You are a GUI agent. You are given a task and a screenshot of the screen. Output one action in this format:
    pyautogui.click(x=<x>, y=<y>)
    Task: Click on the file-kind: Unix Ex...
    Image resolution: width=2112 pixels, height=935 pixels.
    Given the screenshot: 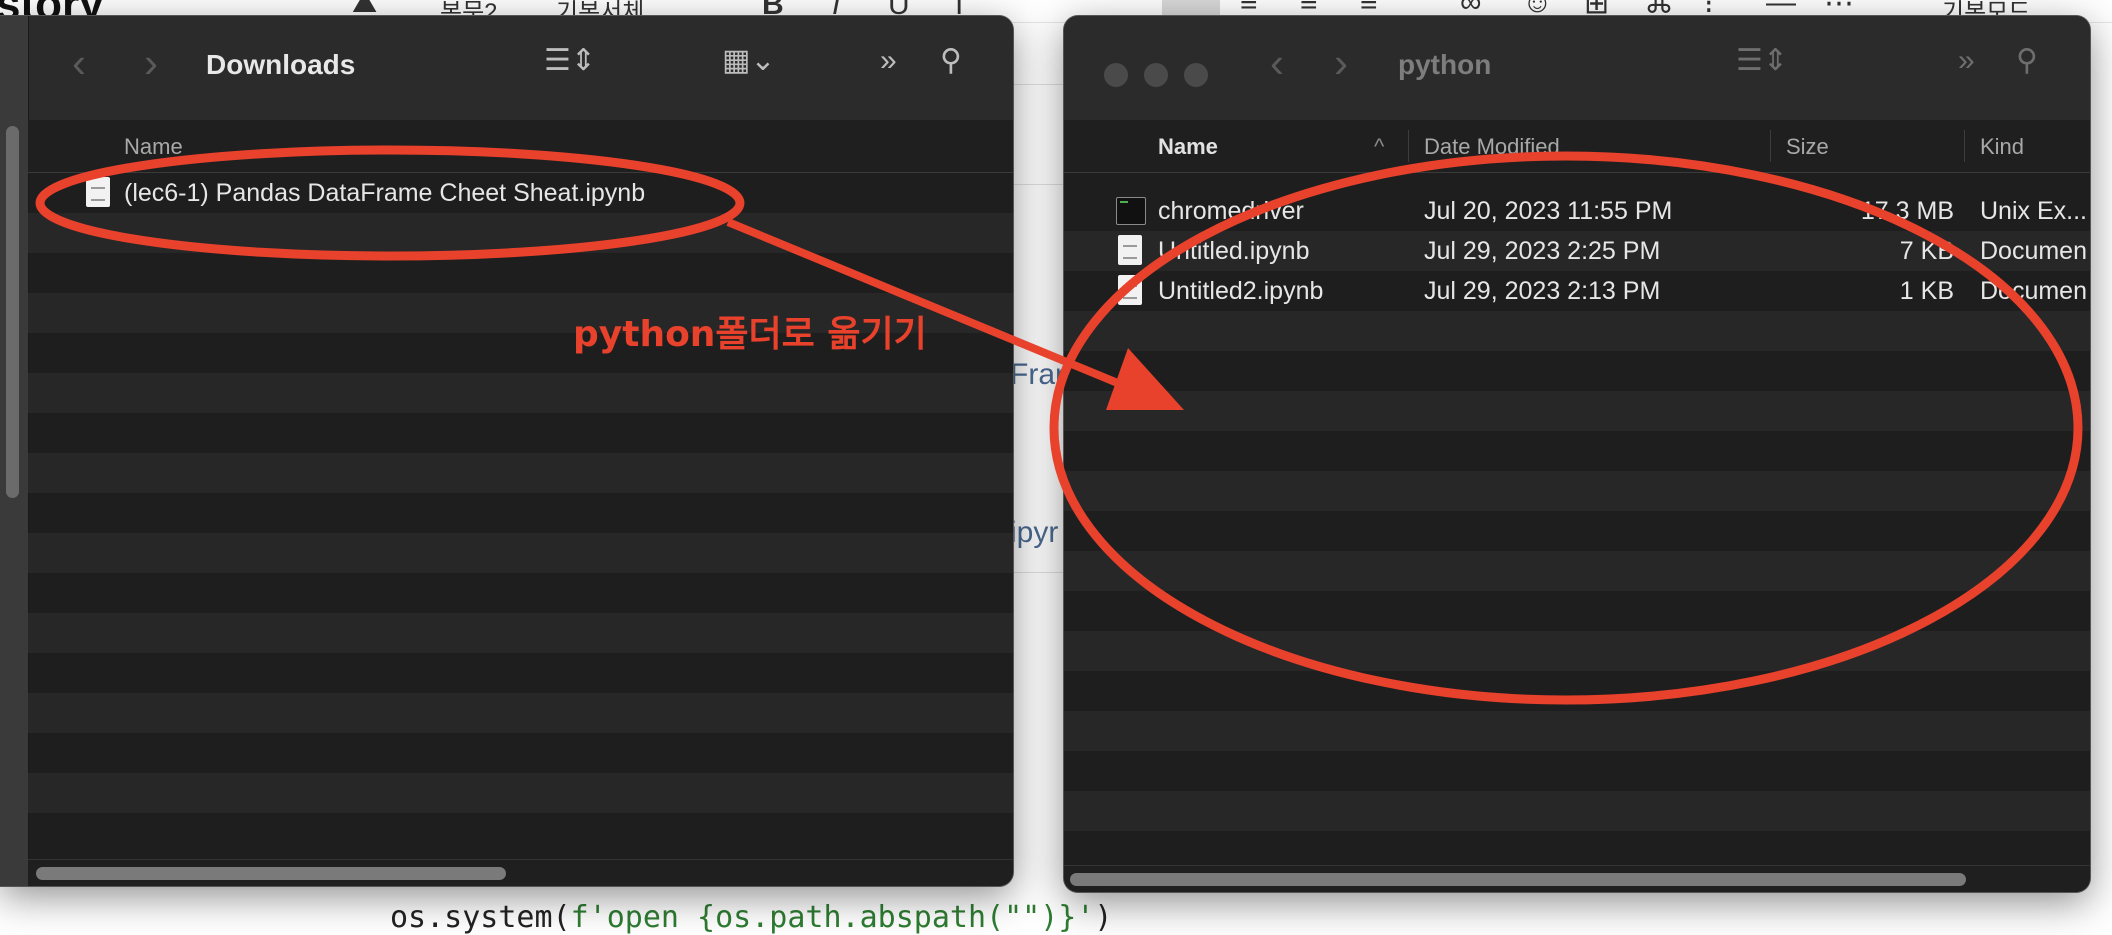 What is the action you would take?
    pyautogui.click(x=2033, y=211)
    